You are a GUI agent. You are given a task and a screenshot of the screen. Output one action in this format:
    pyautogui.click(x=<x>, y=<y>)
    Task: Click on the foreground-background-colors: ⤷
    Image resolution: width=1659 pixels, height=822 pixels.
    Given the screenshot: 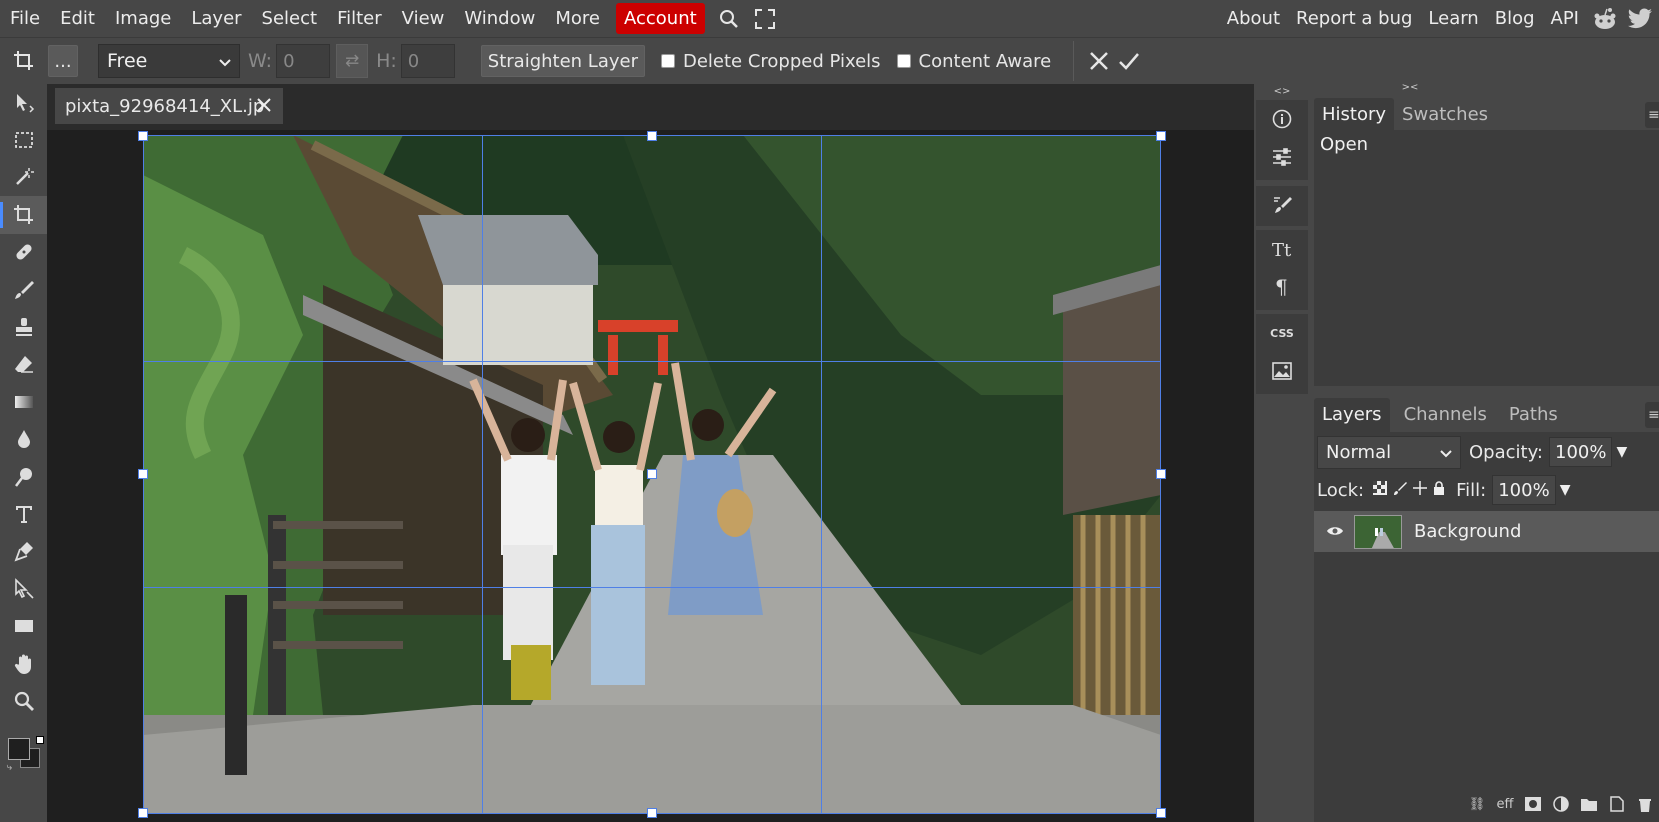 What is the action you would take?
    pyautogui.click(x=25, y=751)
    